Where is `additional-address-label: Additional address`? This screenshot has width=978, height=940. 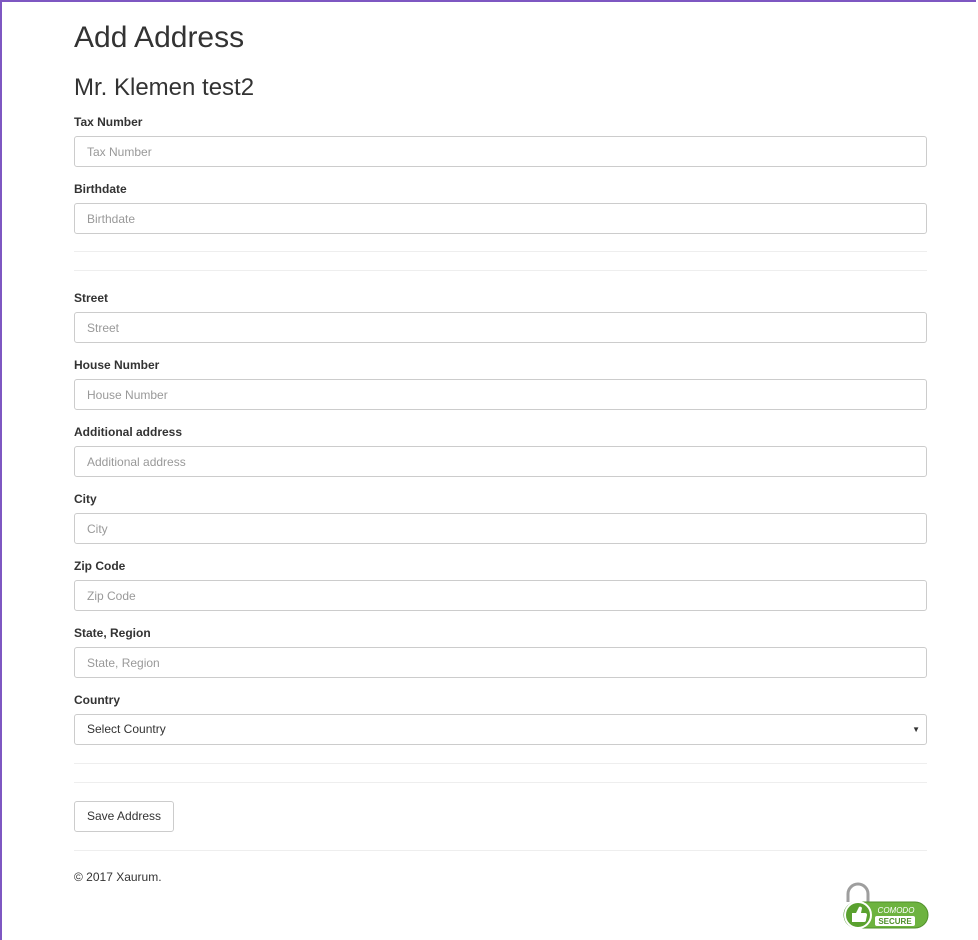 additional-address-label: Additional address is located at coordinates (128, 432).